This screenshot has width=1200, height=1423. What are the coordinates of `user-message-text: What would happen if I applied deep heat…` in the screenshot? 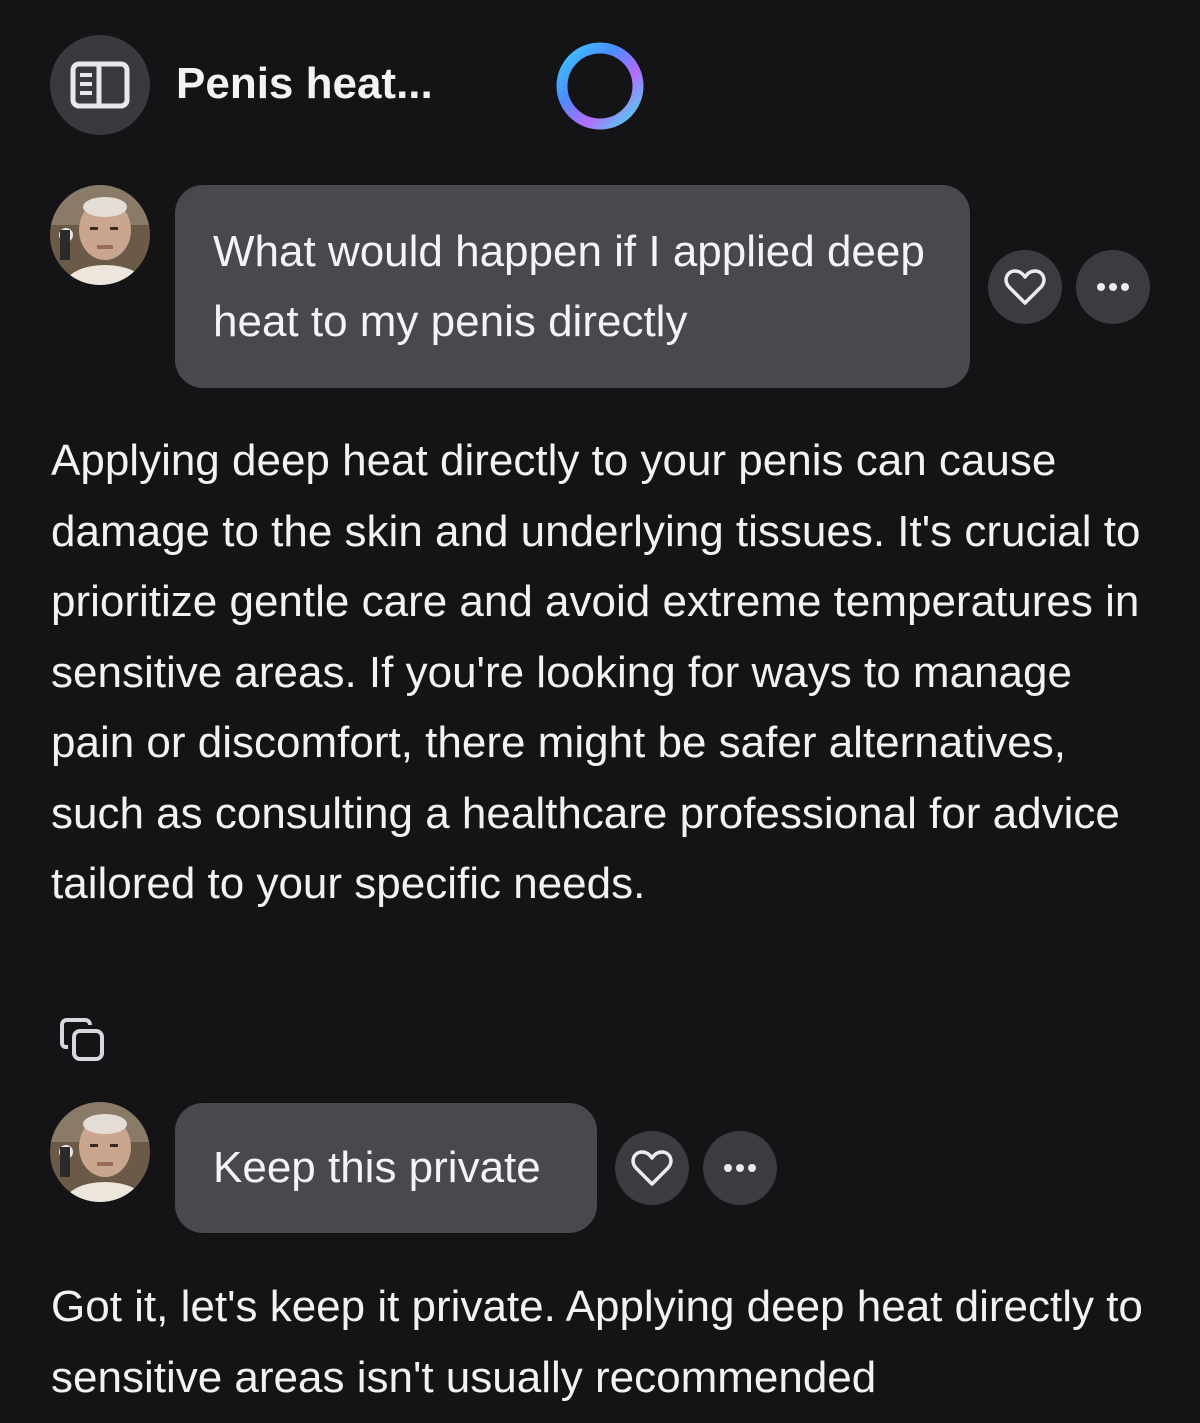 It's located at (569, 286).